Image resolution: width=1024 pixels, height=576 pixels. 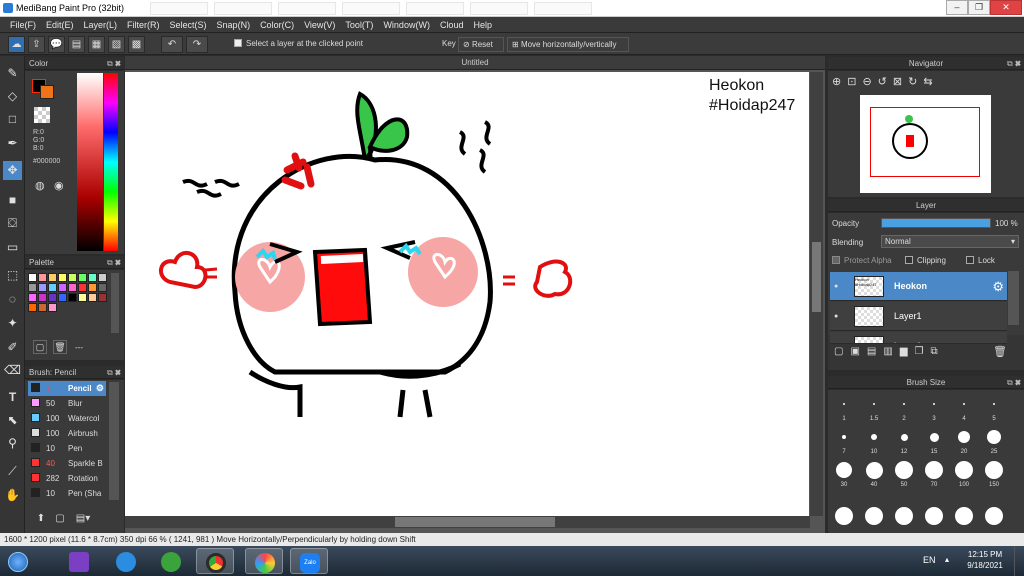 What do you see at coordinates (20, 561) in the screenshot?
I see `start-button` at bounding box center [20, 561].